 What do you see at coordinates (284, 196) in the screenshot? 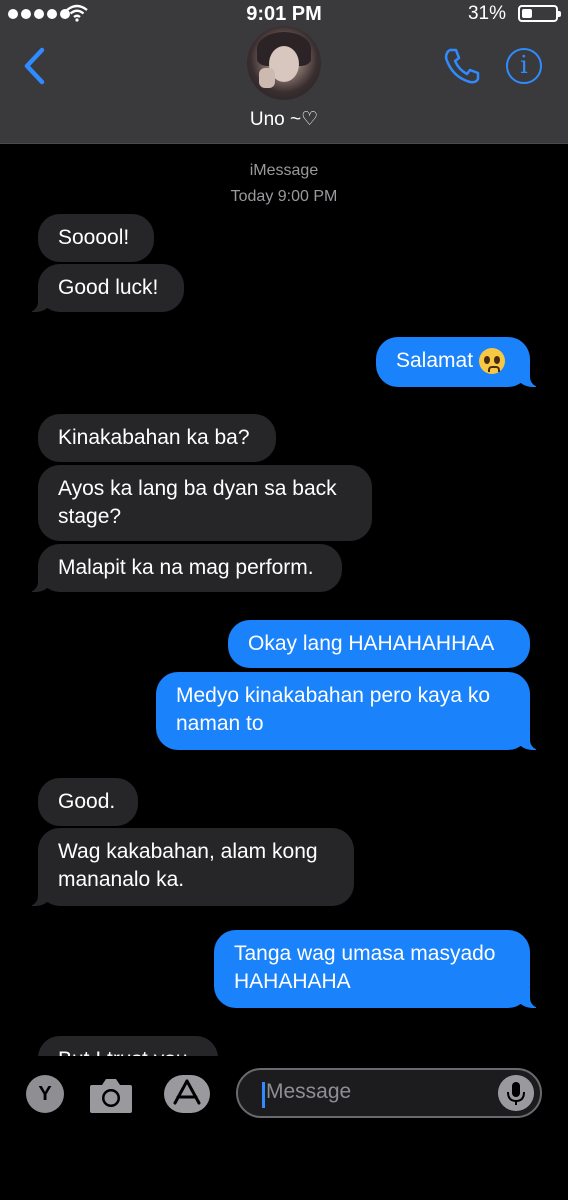
I see `thread-timestamp: Today 9:00 PM` at bounding box center [284, 196].